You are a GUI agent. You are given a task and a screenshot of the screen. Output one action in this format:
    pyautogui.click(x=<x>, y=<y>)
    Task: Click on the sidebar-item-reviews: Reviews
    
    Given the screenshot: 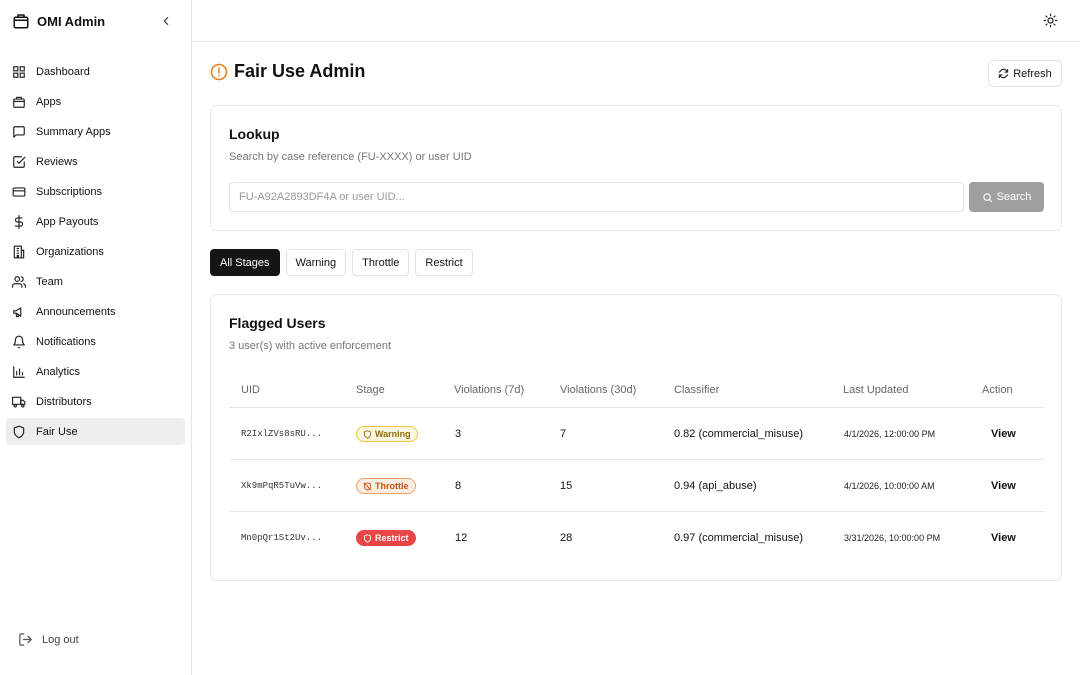 What is the action you would take?
    pyautogui.click(x=95, y=161)
    